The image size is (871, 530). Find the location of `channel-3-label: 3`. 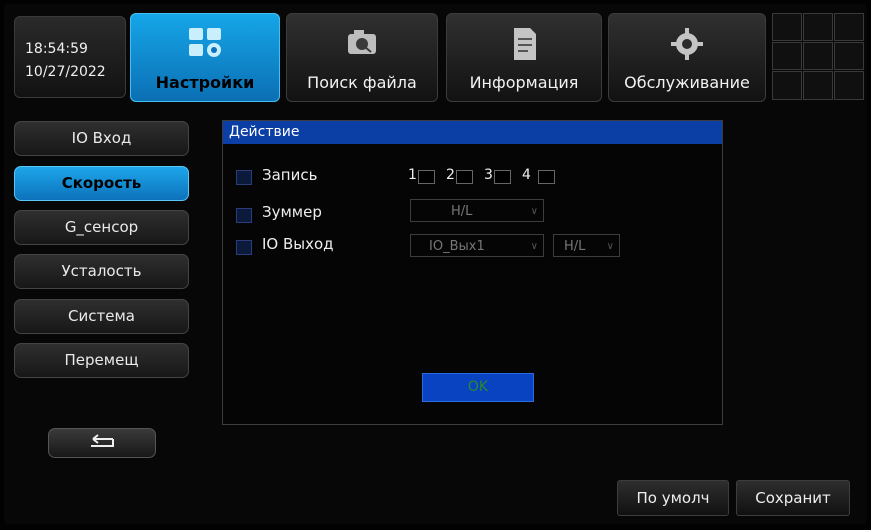

channel-3-label: 3 is located at coordinates (488, 175).